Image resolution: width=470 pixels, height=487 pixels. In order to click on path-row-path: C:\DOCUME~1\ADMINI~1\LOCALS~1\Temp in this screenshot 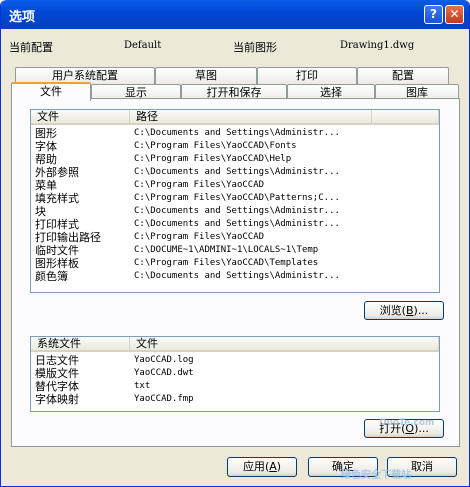, I will do `click(226, 250)`.